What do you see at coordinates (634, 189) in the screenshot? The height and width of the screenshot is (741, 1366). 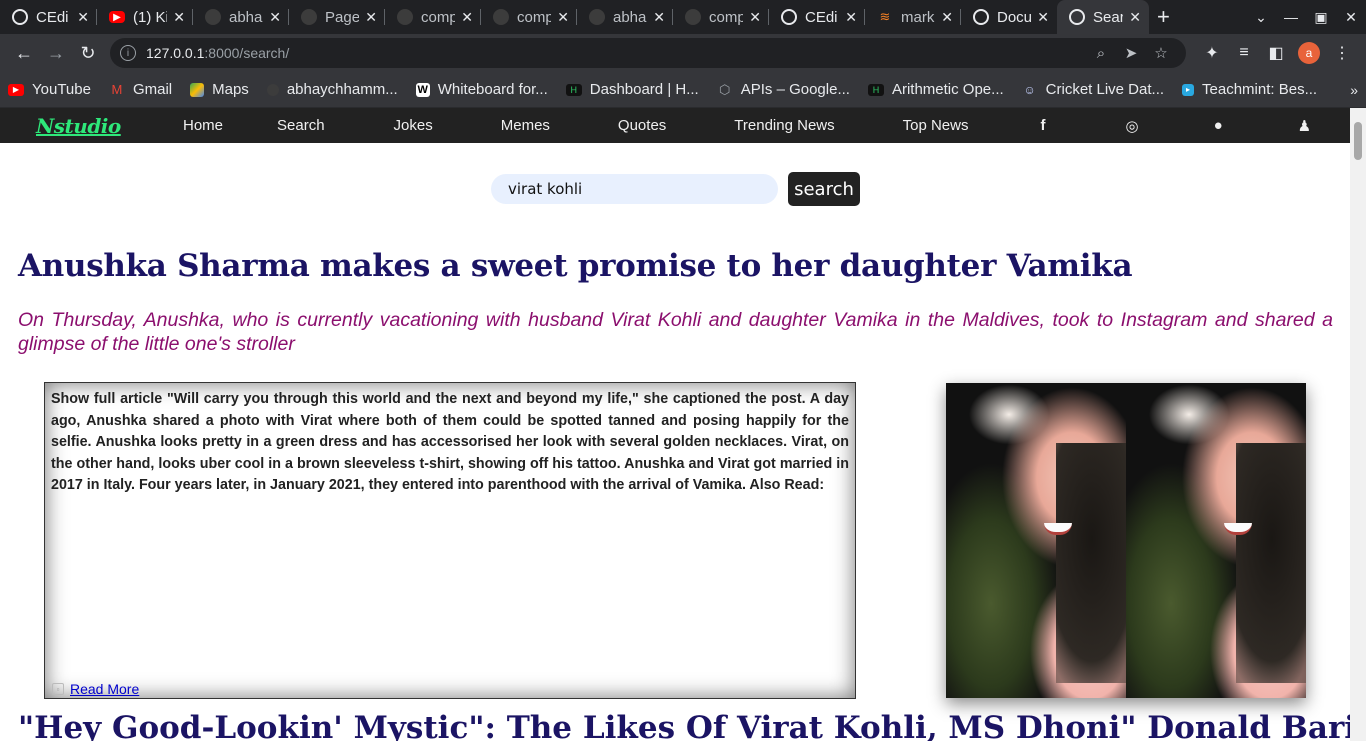 I see `search-input` at bounding box center [634, 189].